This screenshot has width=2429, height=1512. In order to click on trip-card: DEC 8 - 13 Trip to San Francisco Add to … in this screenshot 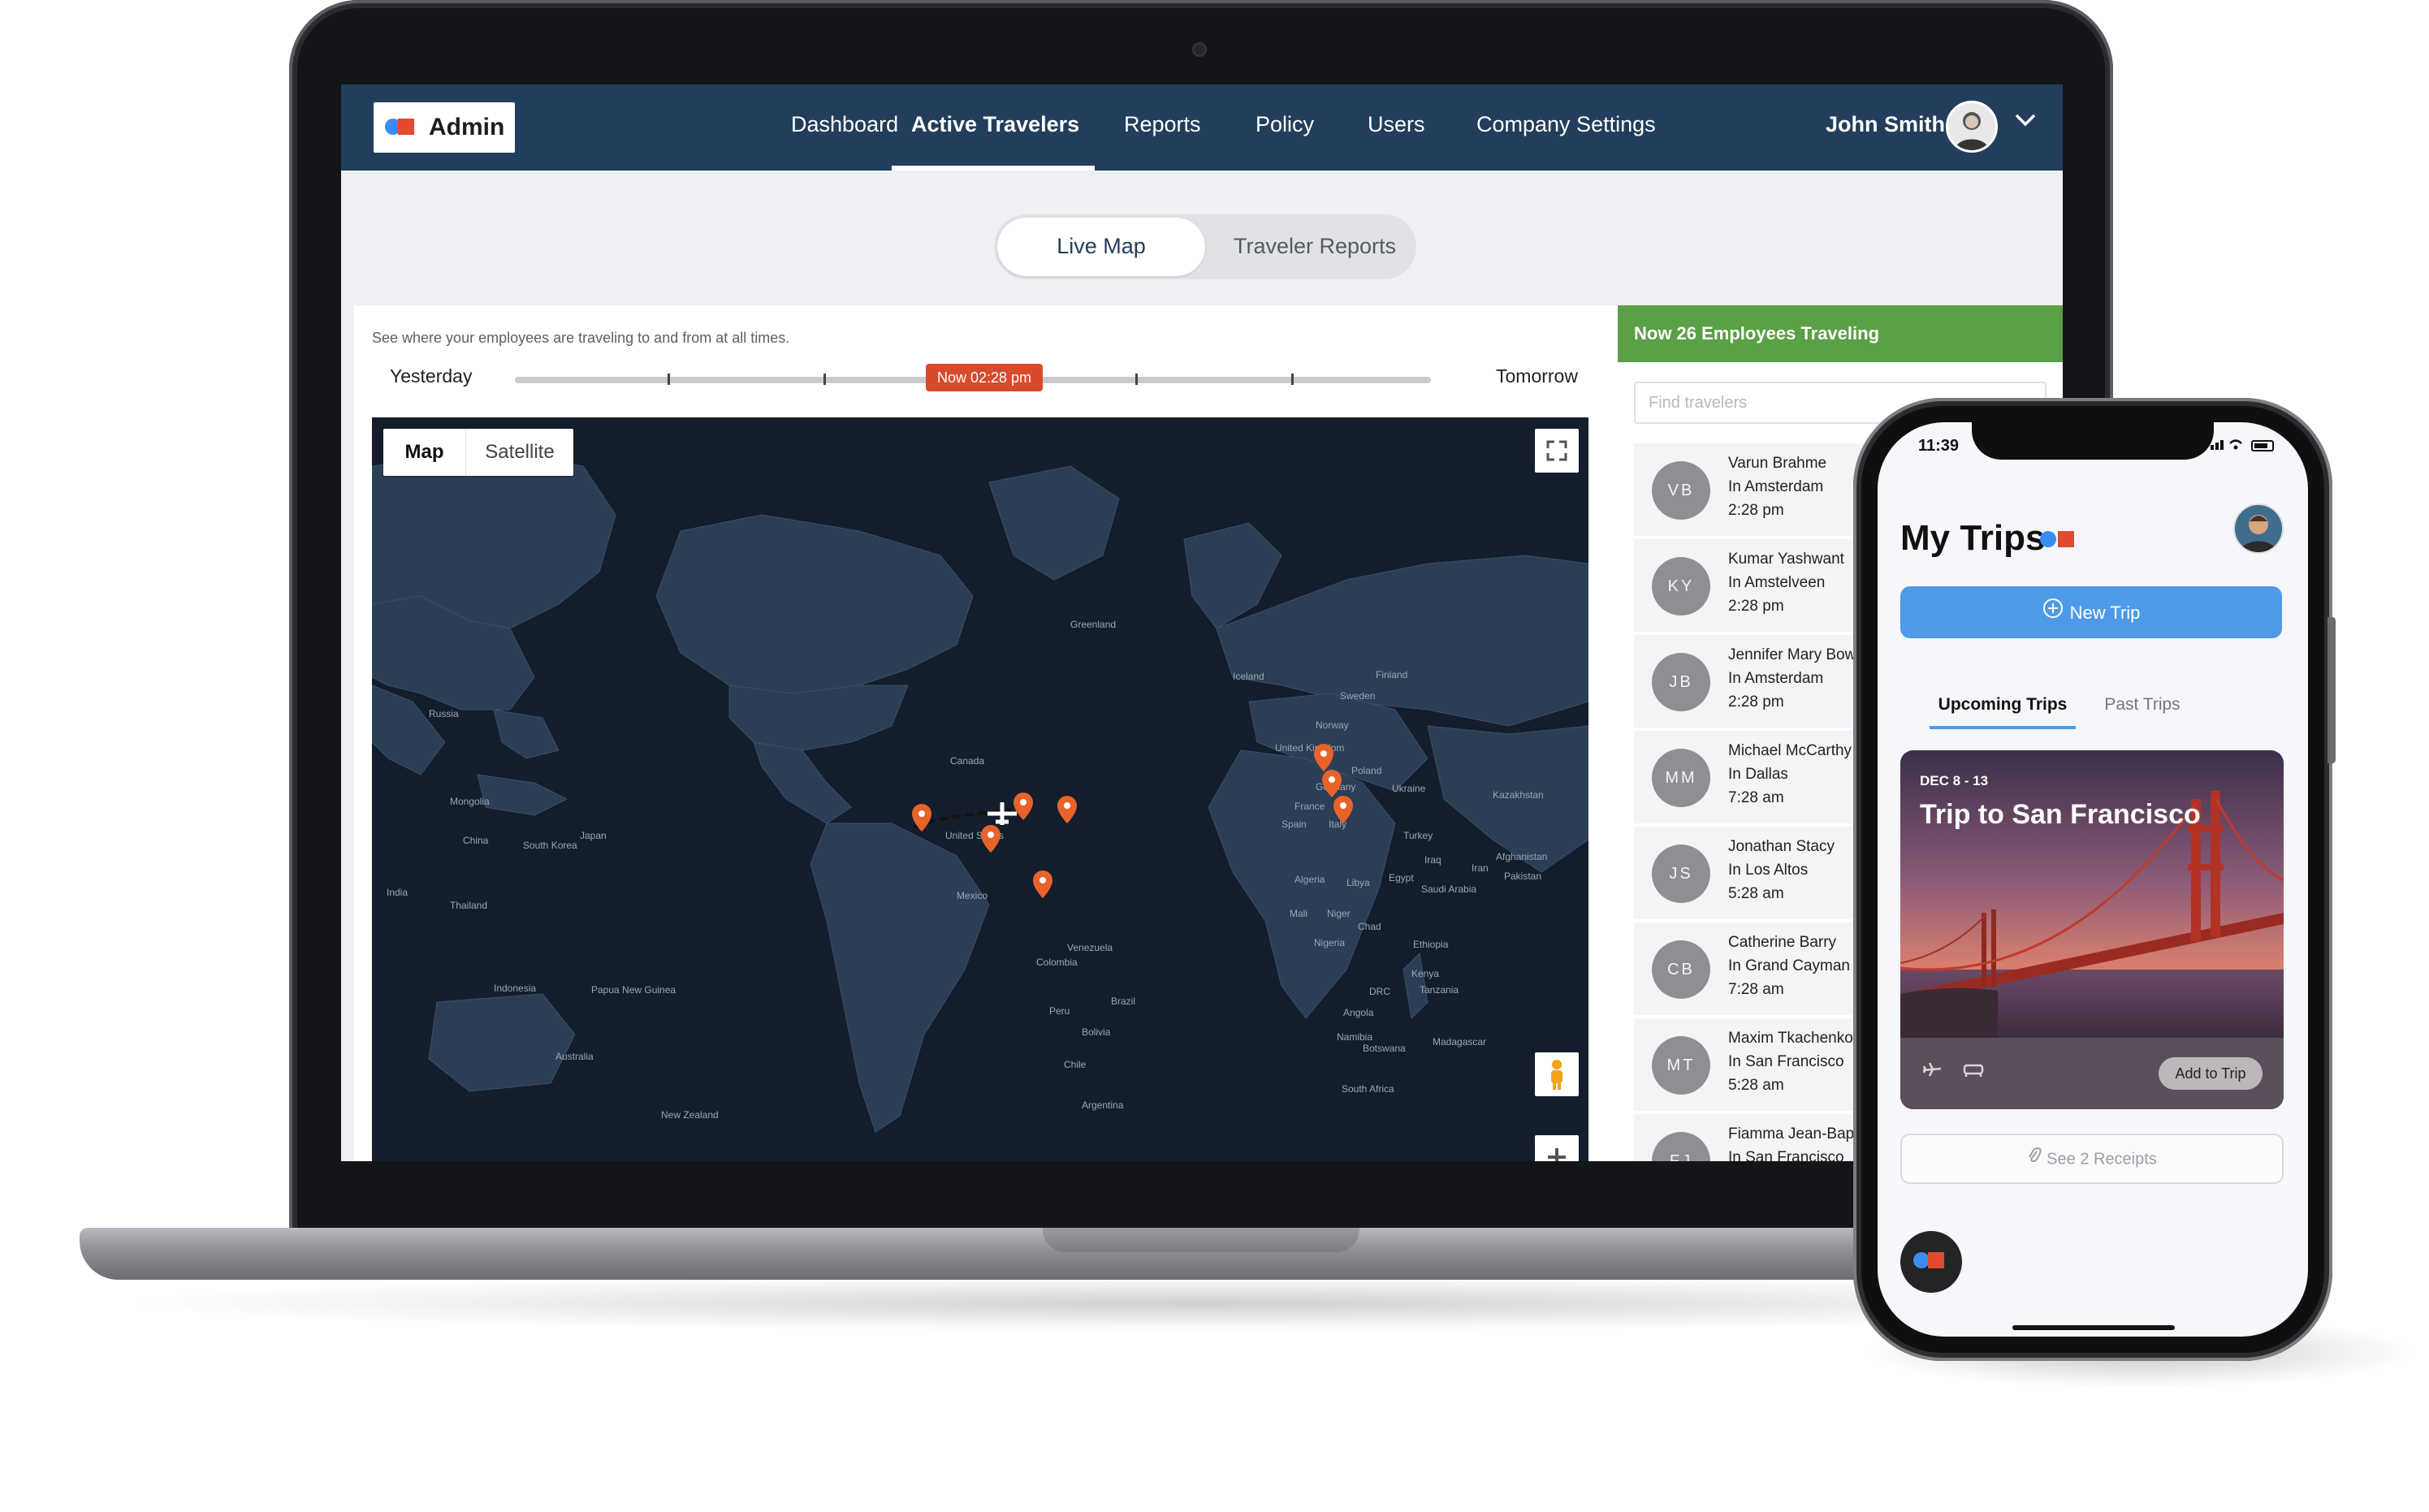, I will do `click(2092, 929)`.